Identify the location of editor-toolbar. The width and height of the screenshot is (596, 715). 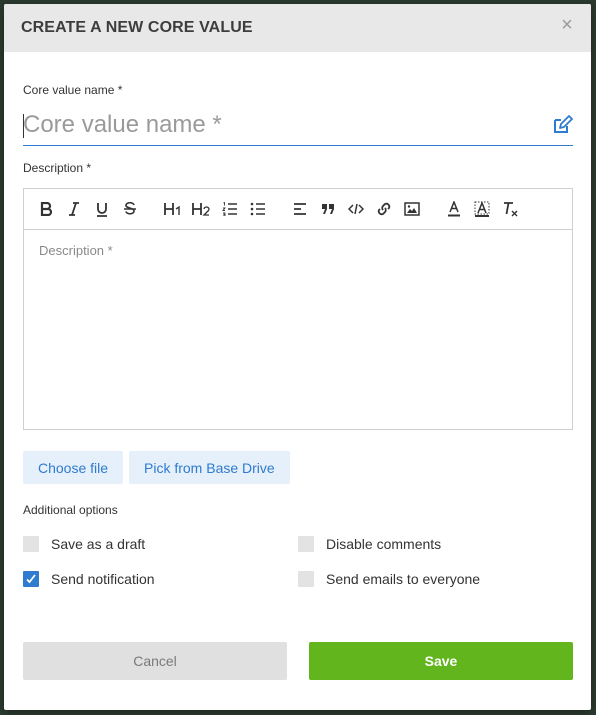
(298, 209).